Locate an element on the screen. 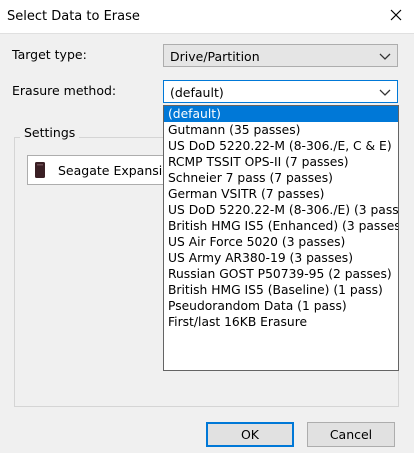 Image resolution: width=414 pixels, height=453 pixels. target-type-value: Drive/Partition is located at coordinates (215, 56).